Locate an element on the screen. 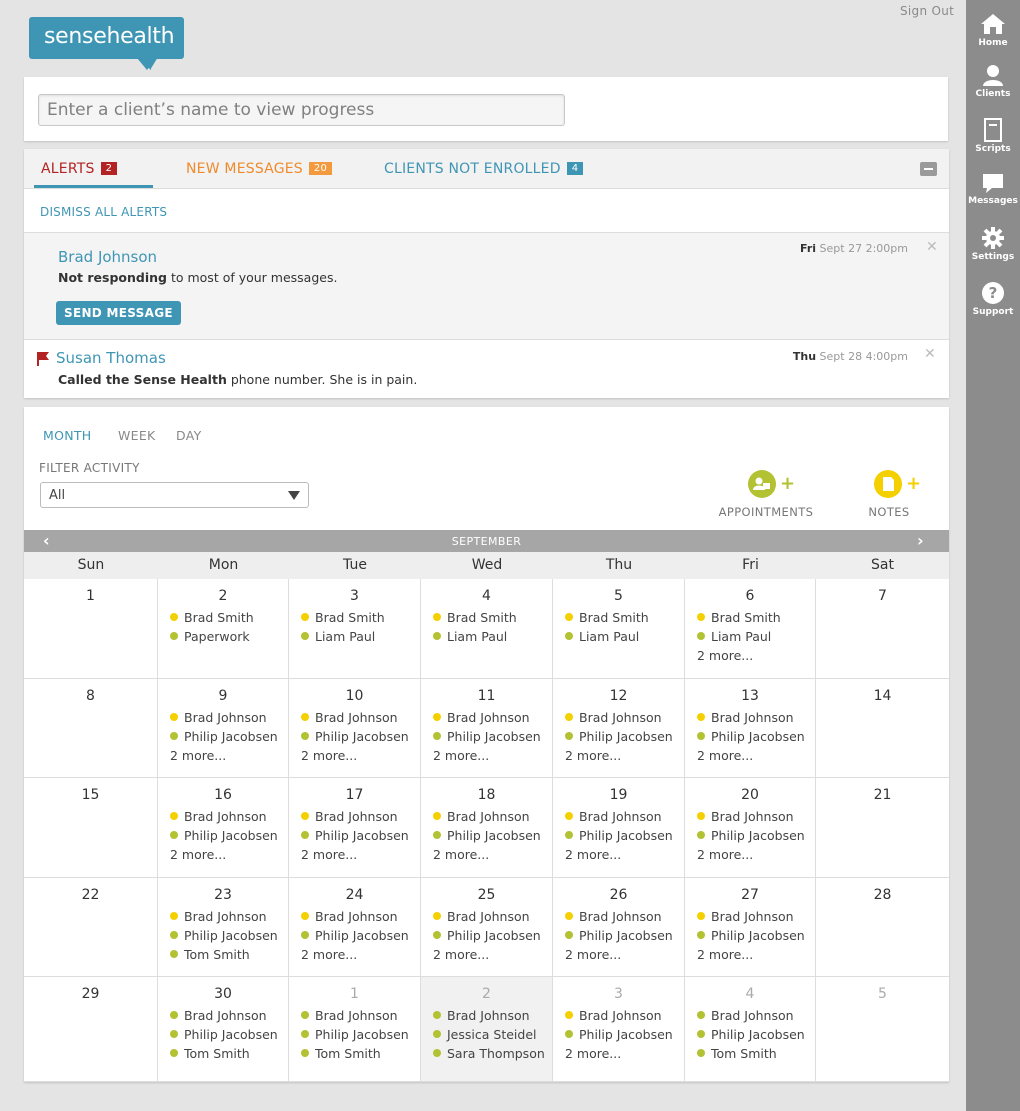  calendar-event: Paperwork is located at coordinates (210, 636).